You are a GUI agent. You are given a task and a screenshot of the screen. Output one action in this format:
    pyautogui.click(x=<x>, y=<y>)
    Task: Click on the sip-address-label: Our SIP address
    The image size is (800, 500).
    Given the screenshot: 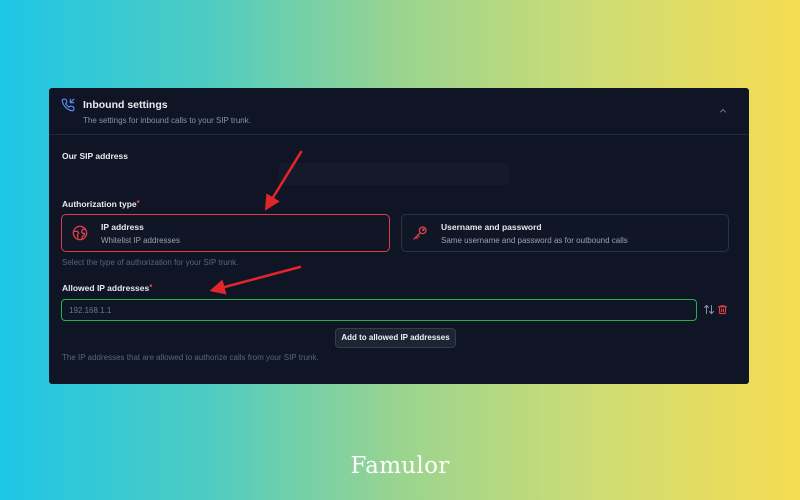 What is the action you would take?
    pyautogui.click(x=95, y=156)
    